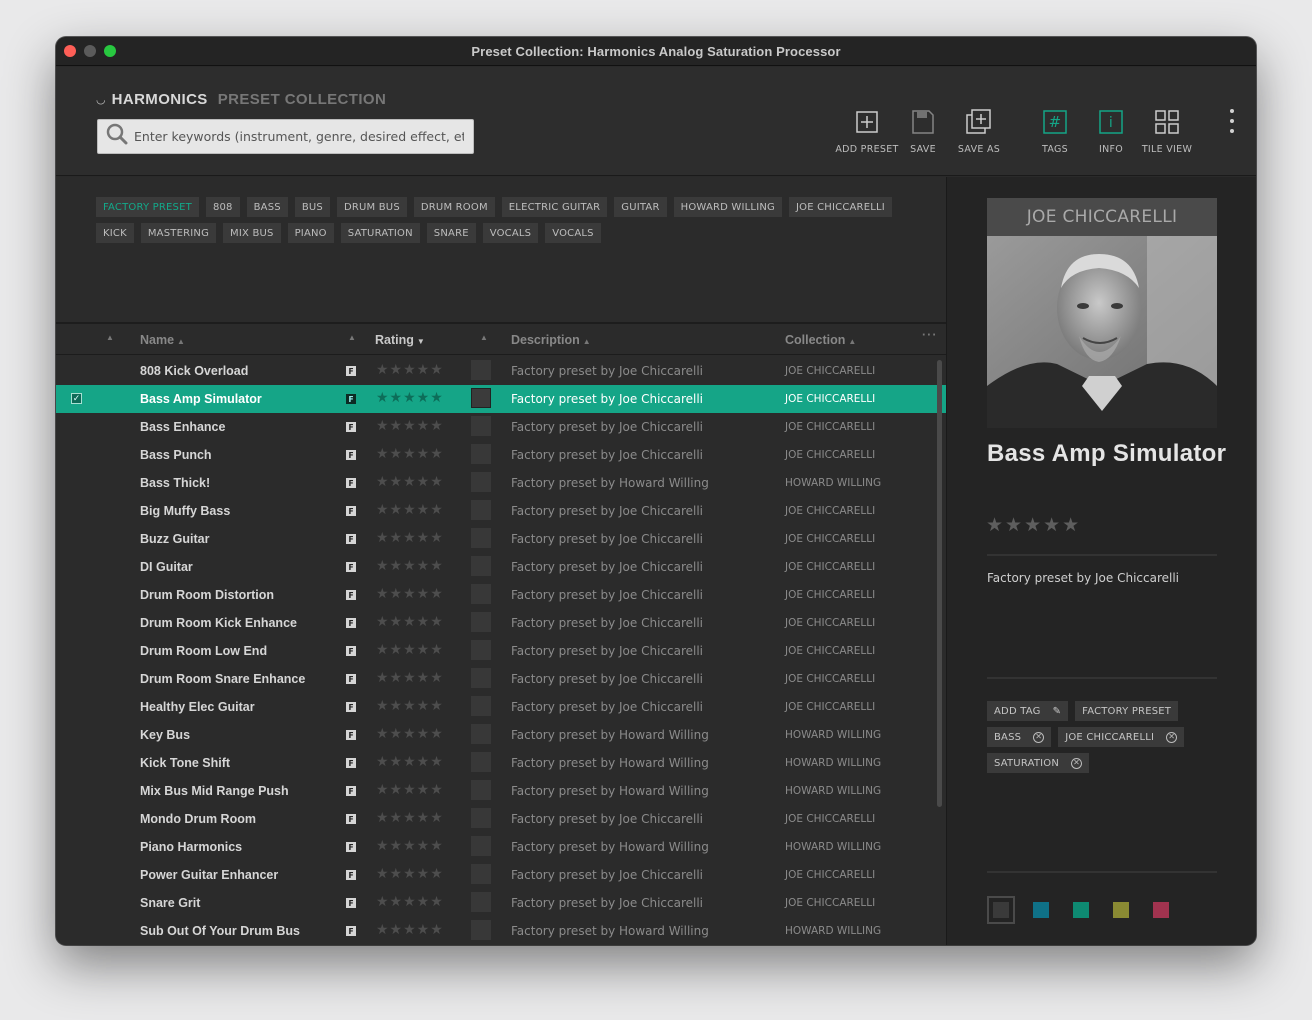 This screenshot has width=1312, height=1020. I want to click on tag-filter-chip: MASTERING, so click(178, 233).